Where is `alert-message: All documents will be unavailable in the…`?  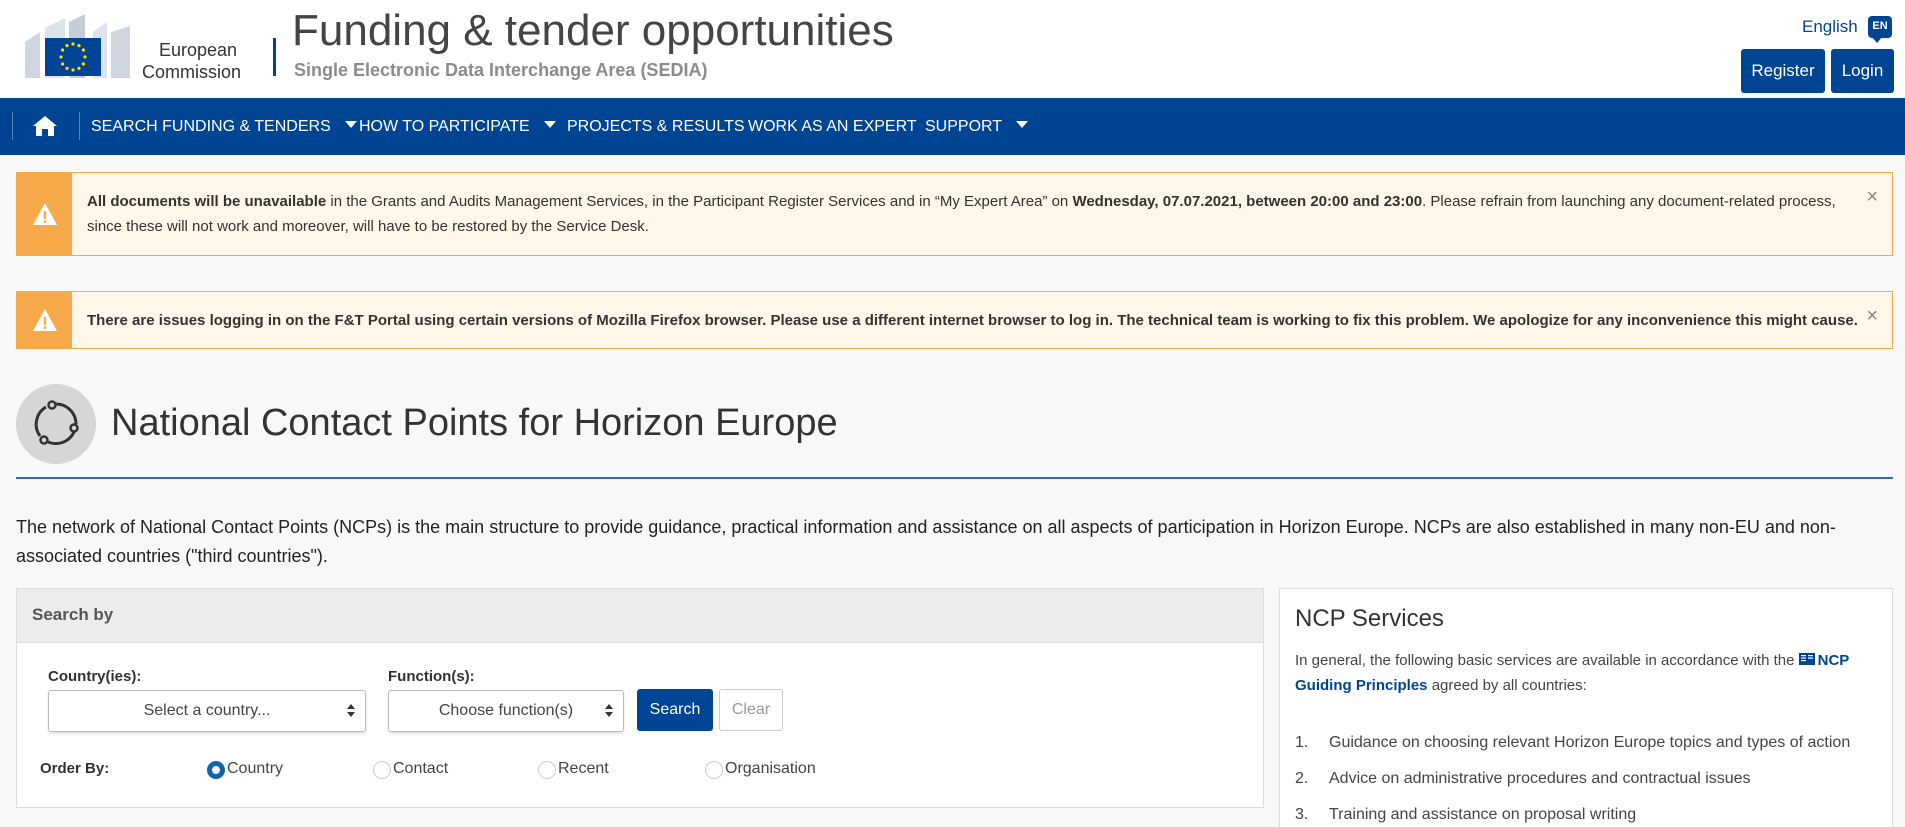
alert-message: All documents will be unavailable in the… is located at coordinates (961, 214).